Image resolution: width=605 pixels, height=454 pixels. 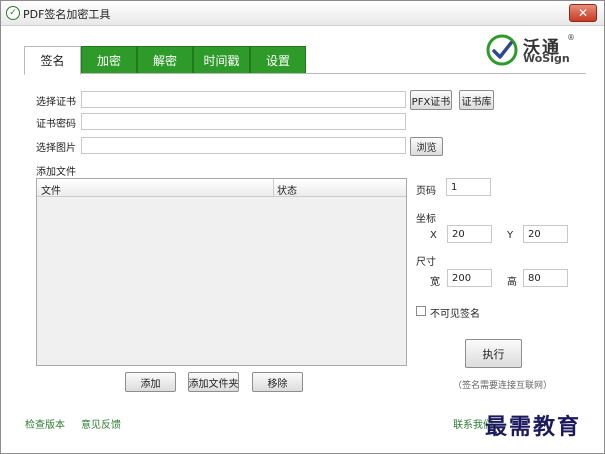 I want to click on y-label: Y, so click(x=510, y=235).